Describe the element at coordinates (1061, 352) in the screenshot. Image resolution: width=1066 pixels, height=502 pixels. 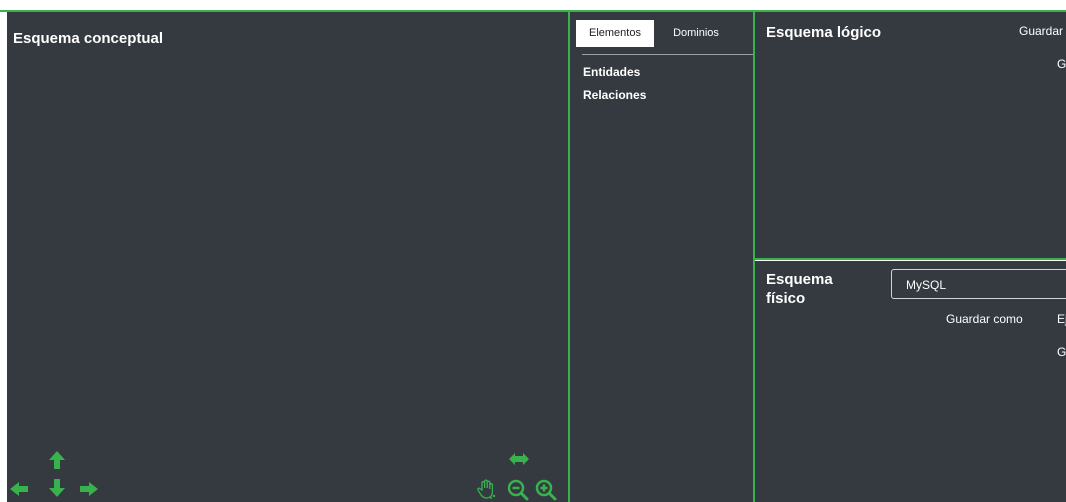
I see `physical-g-button: G` at that location.